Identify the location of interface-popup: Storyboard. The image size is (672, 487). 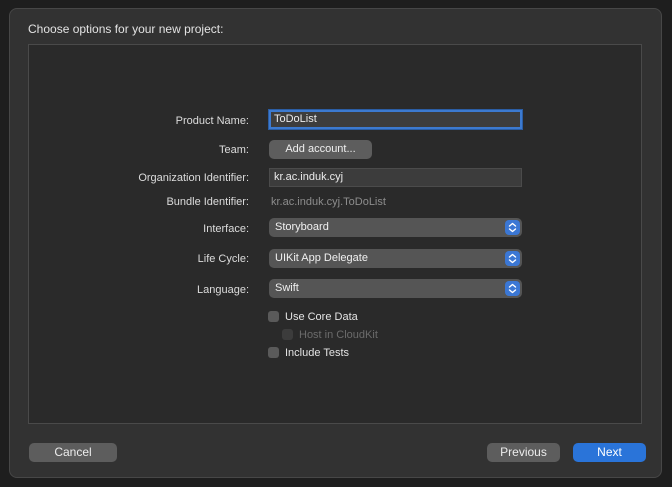
(395, 227).